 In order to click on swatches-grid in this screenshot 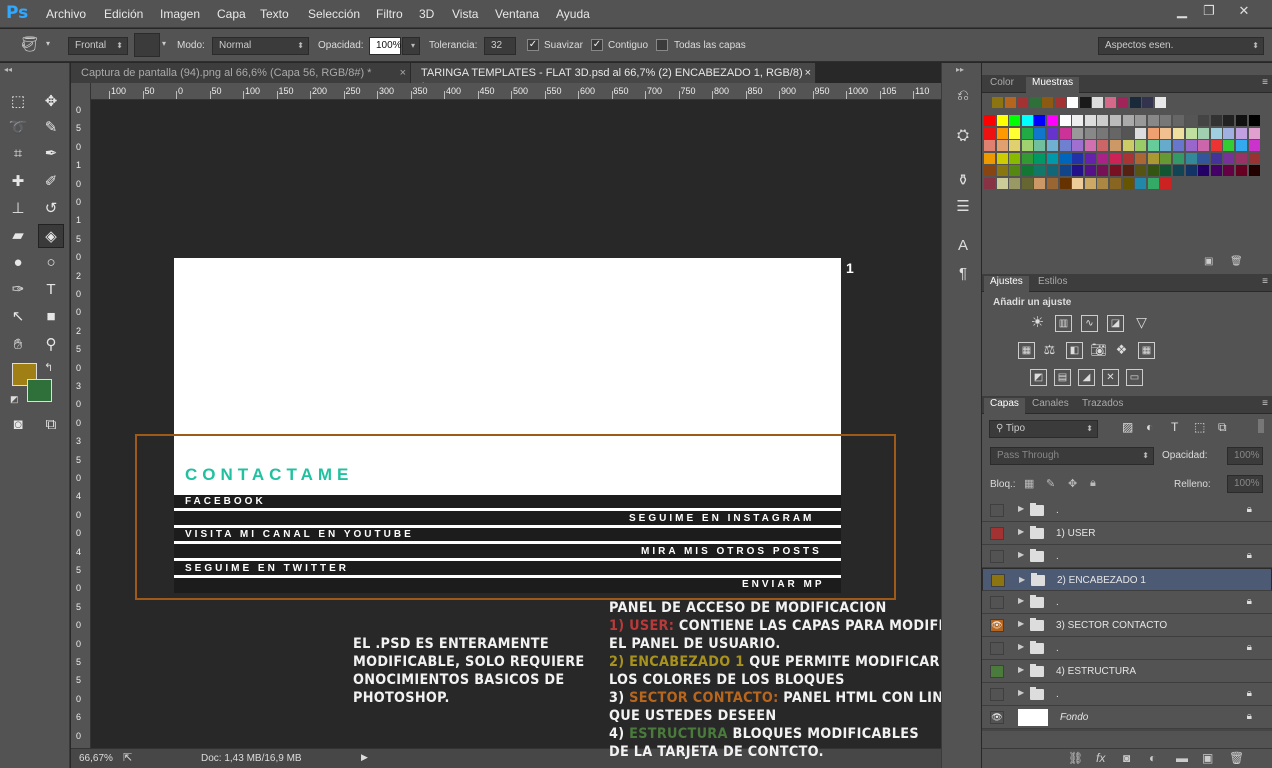, I will do `click(1127, 170)`.